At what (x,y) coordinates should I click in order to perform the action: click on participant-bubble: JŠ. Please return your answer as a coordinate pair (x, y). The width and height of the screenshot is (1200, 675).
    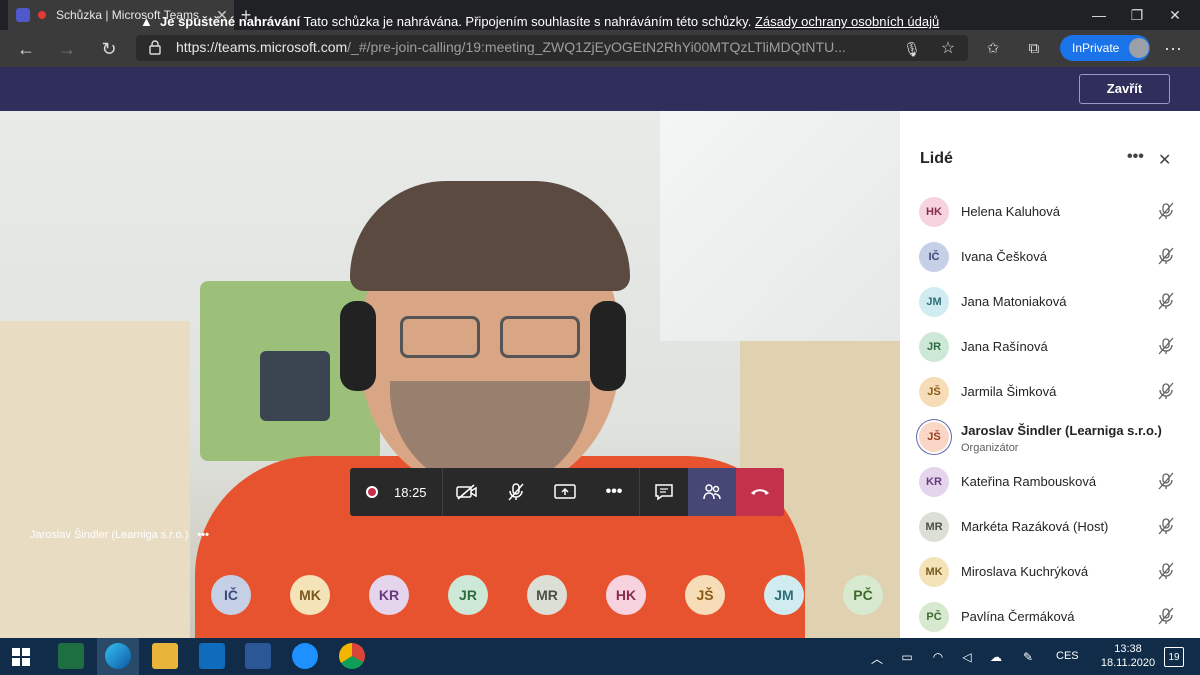
    Looking at the image, I should click on (705, 595).